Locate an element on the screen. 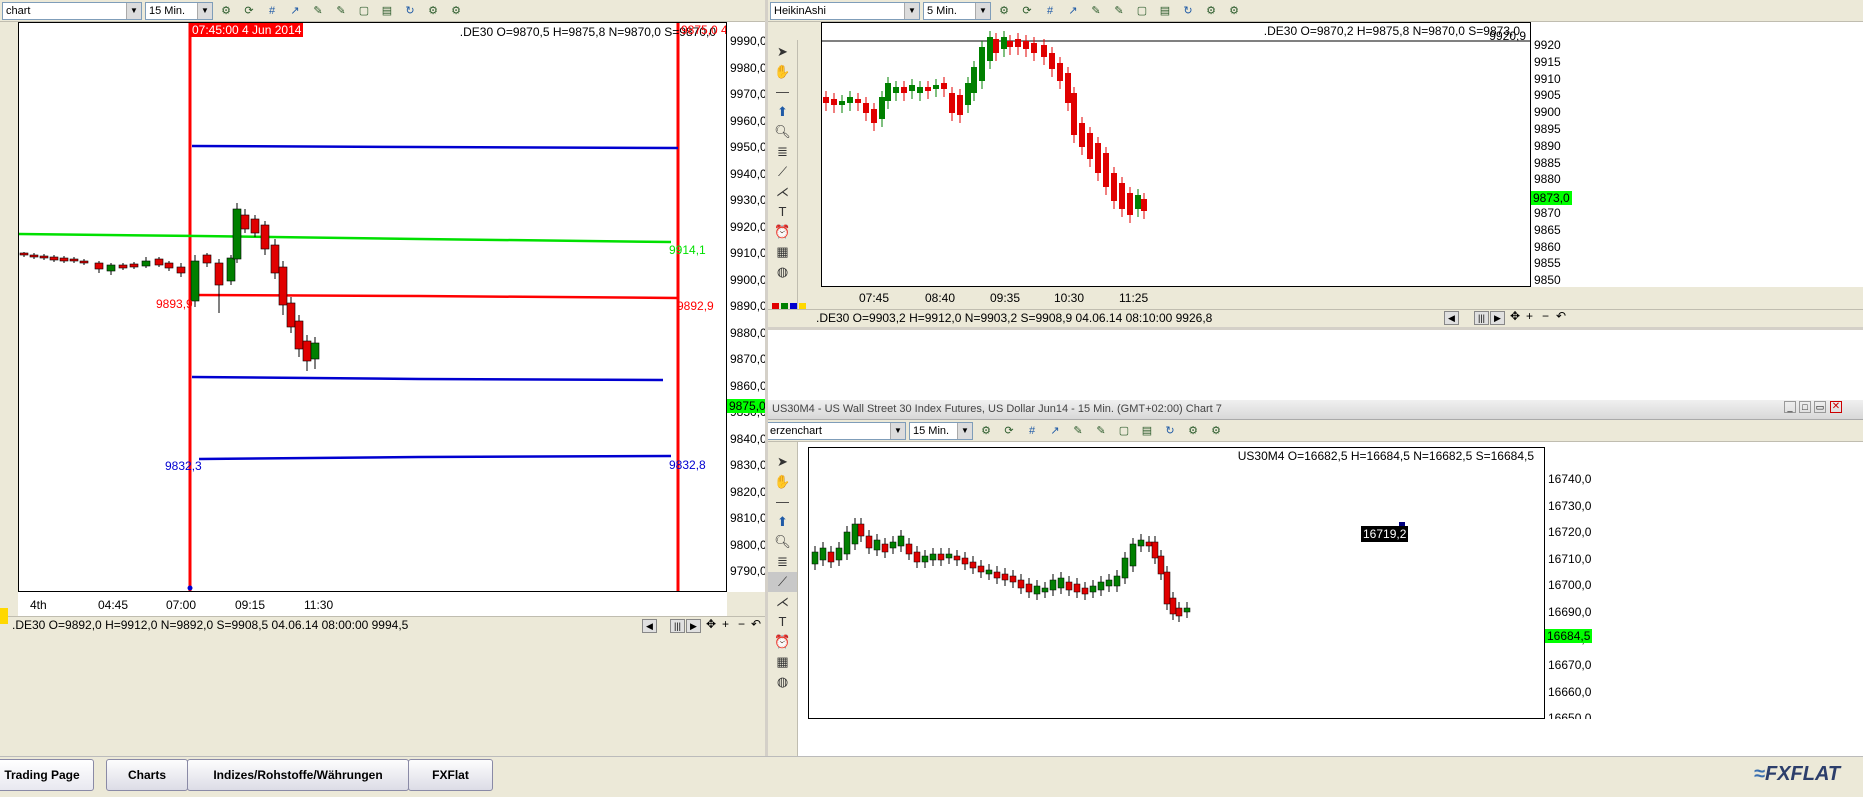 The image size is (1863, 797). tab-fxflat: FXFlat is located at coordinates (450, 775).